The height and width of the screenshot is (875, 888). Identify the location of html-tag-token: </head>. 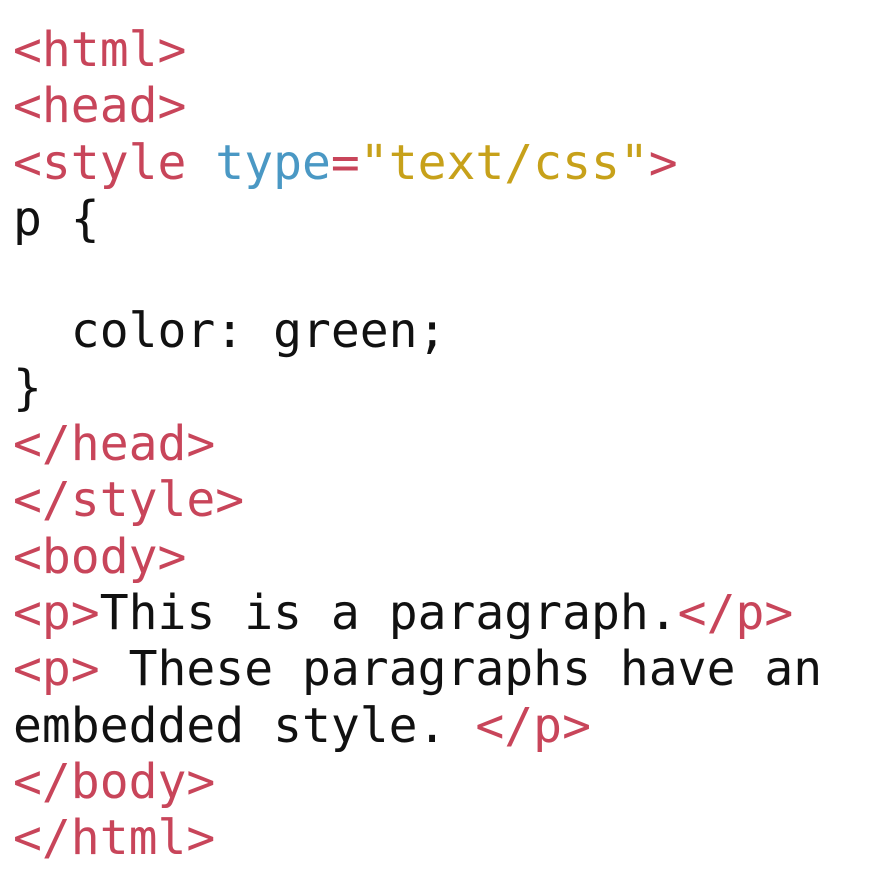
(114, 444).